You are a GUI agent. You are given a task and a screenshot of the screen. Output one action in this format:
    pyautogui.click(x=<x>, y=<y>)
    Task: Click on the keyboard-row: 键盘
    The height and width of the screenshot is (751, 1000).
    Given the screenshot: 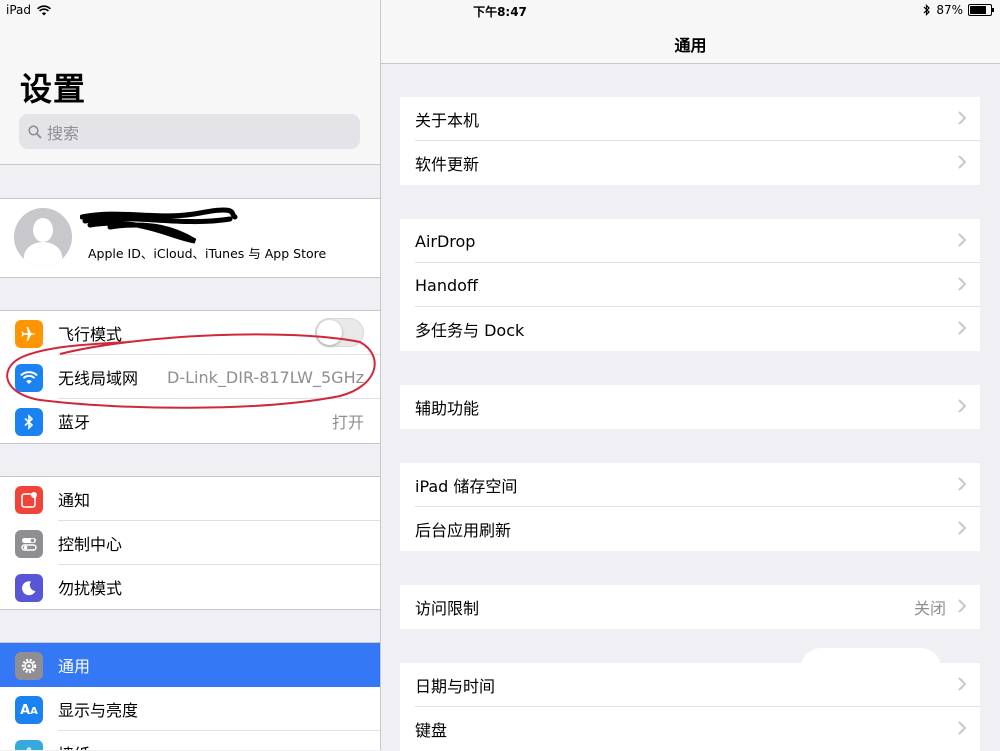 What is the action you would take?
    pyautogui.click(x=690, y=729)
    